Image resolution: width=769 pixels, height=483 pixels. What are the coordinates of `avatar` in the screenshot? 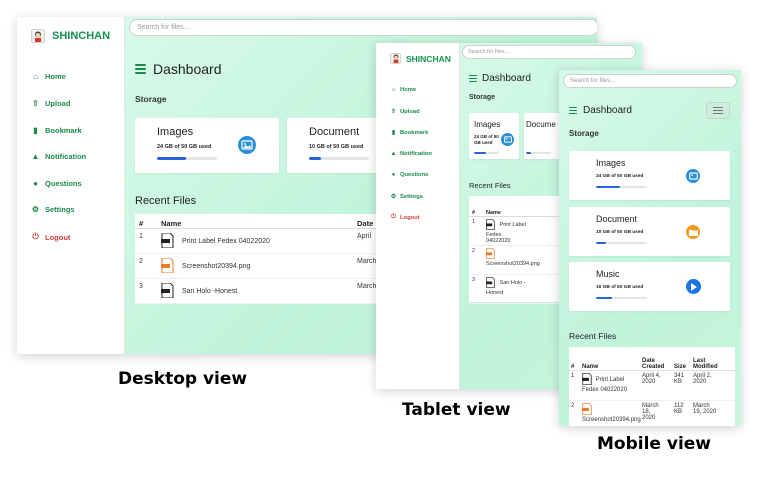 It's located at (395, 58).